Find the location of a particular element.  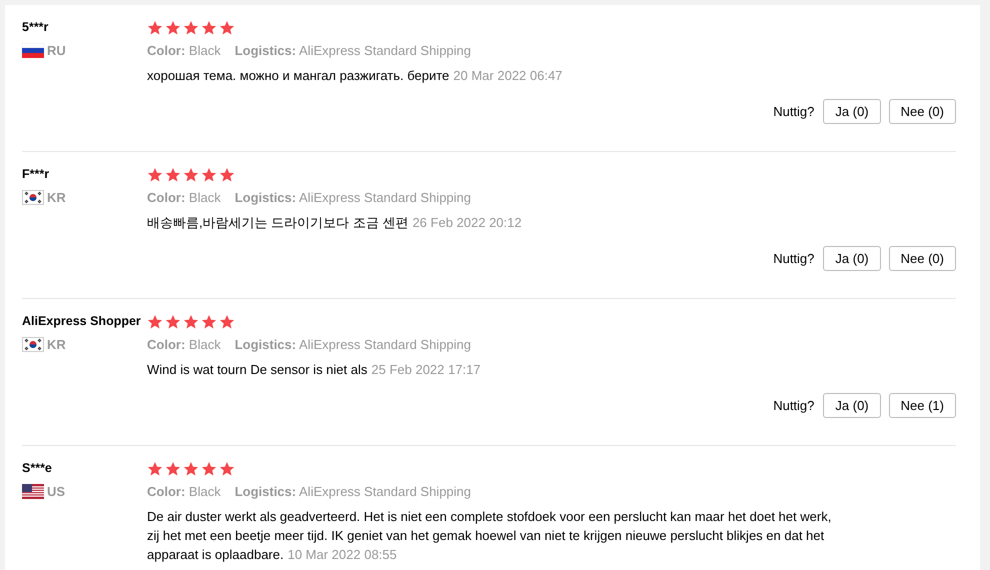

country-code: US is located at coordinates (56, 491).